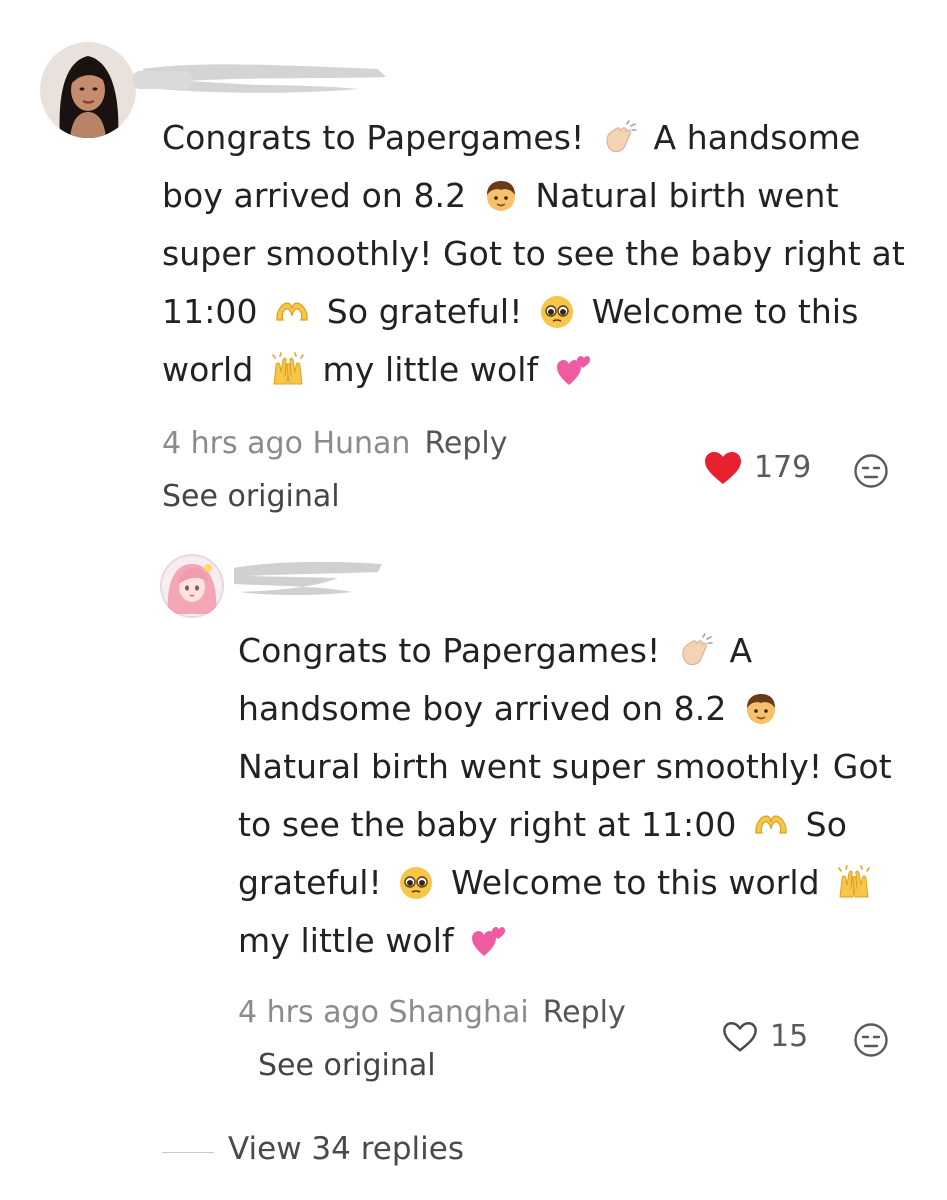  What do you see at coordinates (765, 1036) in the screenshot?
I see `like-button: 15` at bounding box center [765, 1036].